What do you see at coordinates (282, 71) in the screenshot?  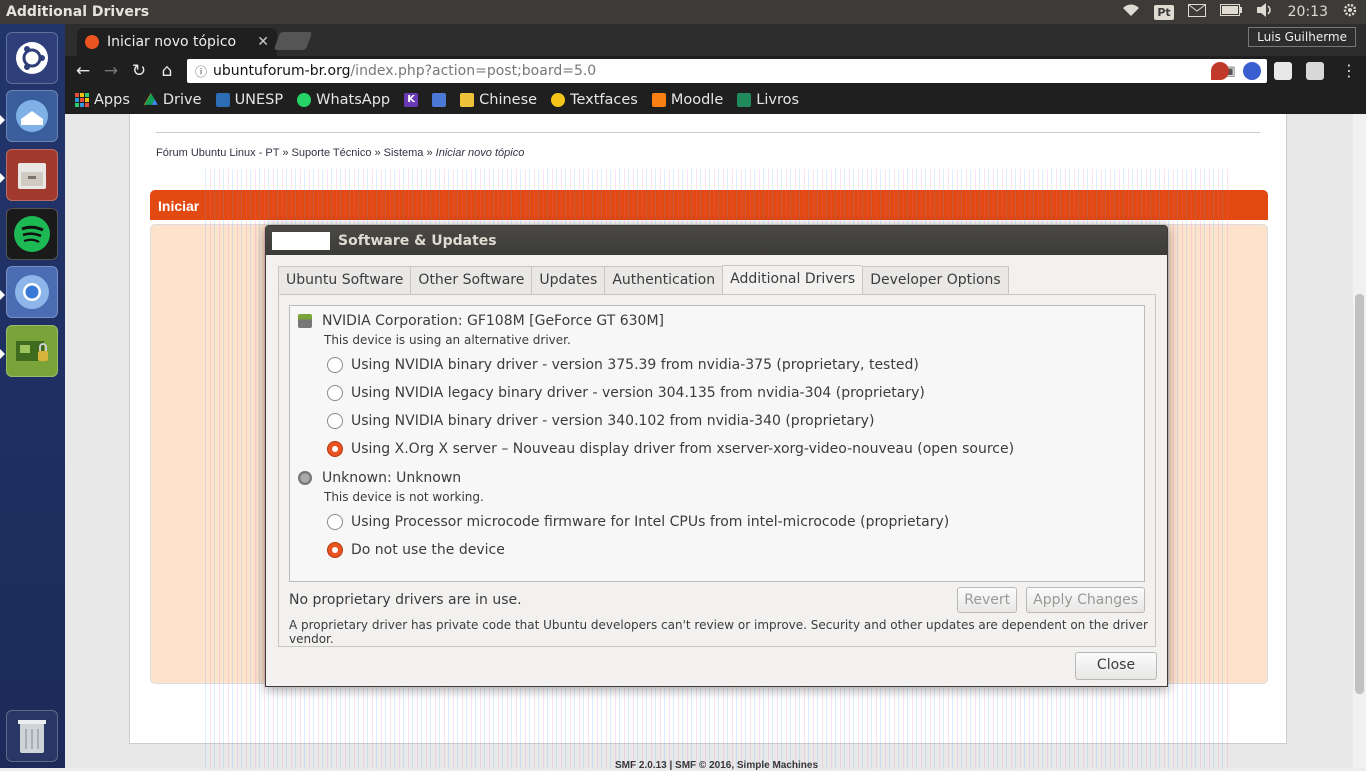 I see `url-host: ubuntuforum-br.org` at bounding box center [282, 71].